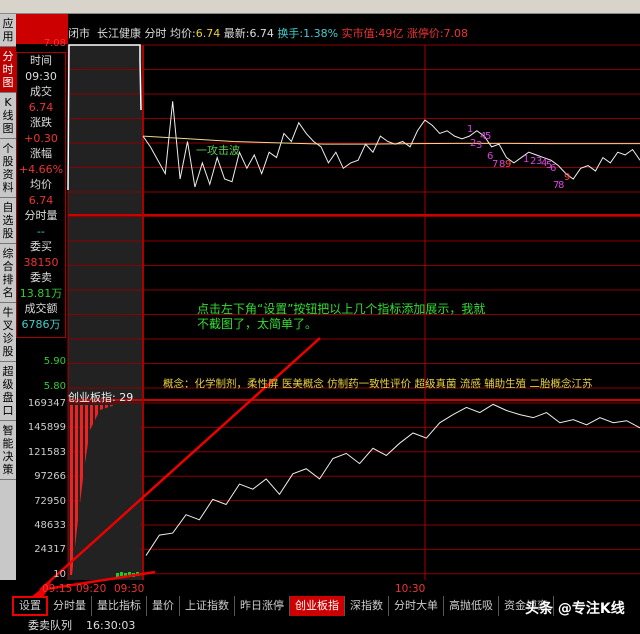 The image size is (640, 634). What do you see at coordinates (41, 122) in the screenshot?
I see `change-label: 涨跌` at bounding box center [41, 122].